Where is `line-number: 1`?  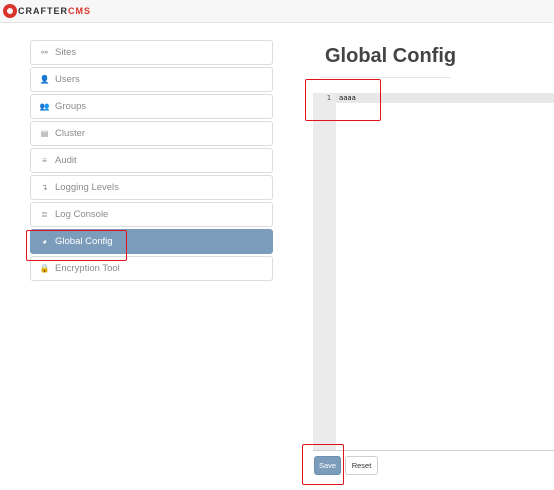
line-number: 1 is located at coordinates (328, 98).